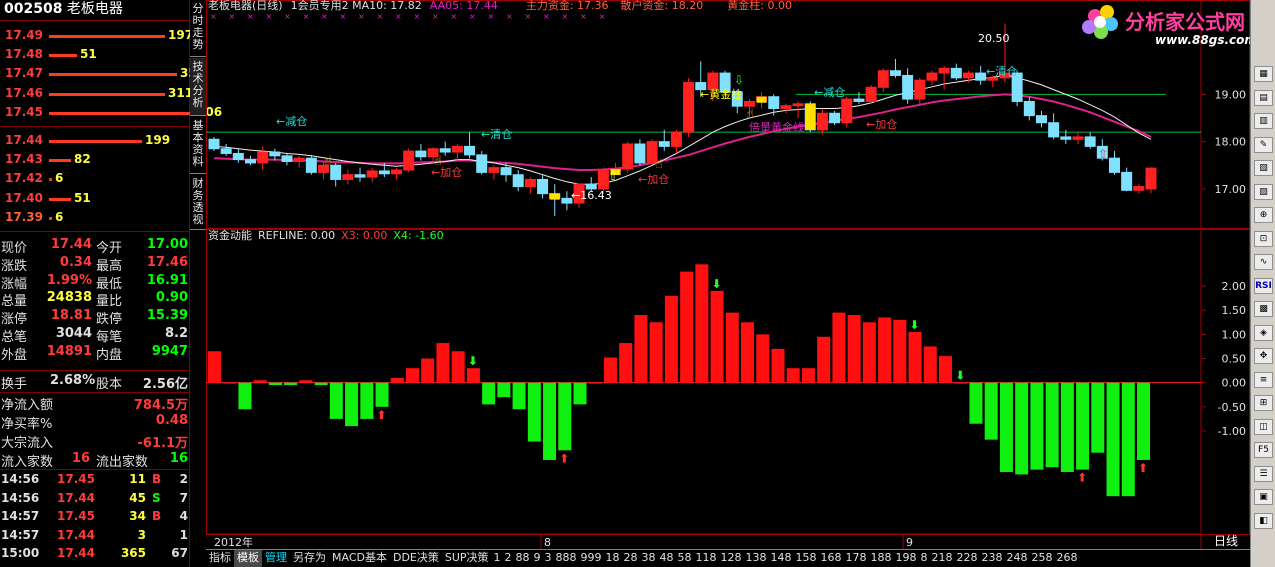 The width and height of the screenshot is (1275, 567). What do you see at coordinates (566, 558) in the screenshot?
I see `indicator-tab: 888` at bounding box center [566, 558].